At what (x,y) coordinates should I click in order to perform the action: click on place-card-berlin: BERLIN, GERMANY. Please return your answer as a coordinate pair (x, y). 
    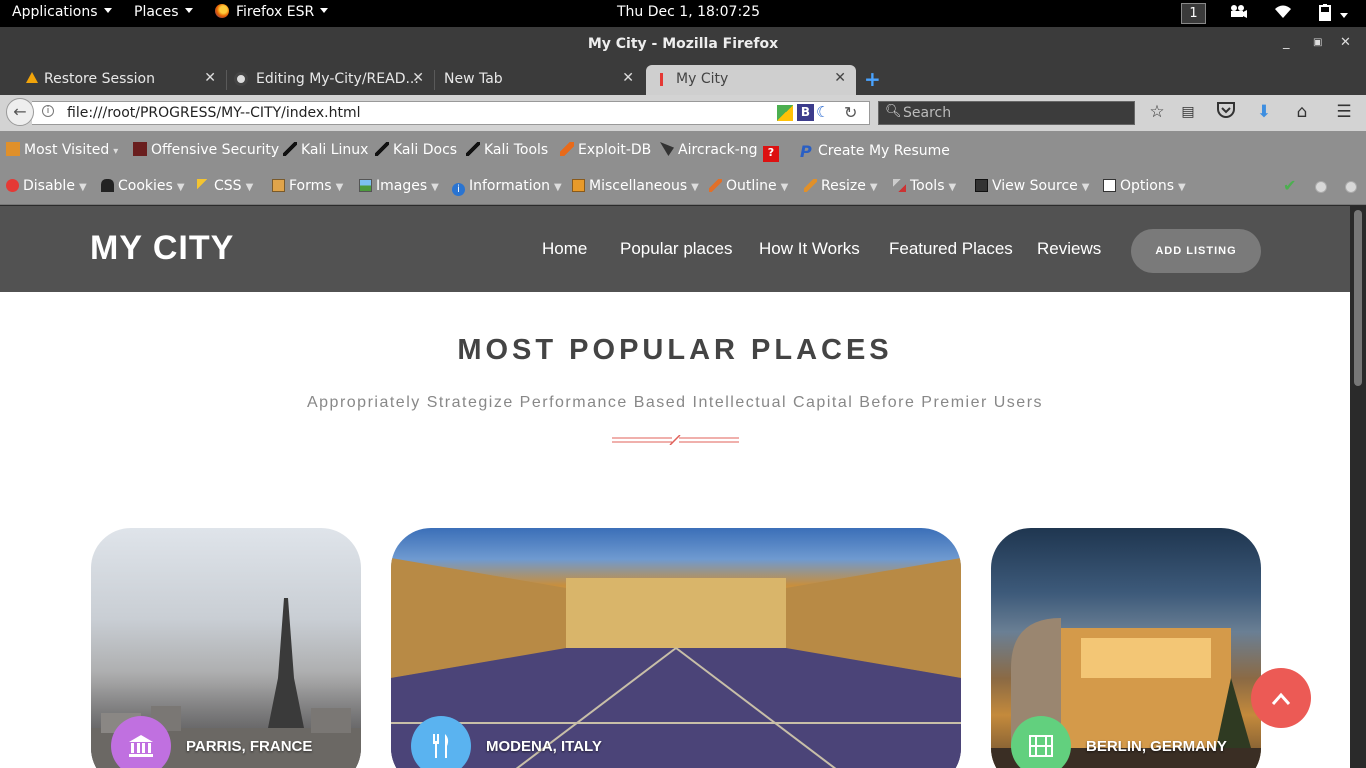
    Looking at the image, I should click on (1126, 648).